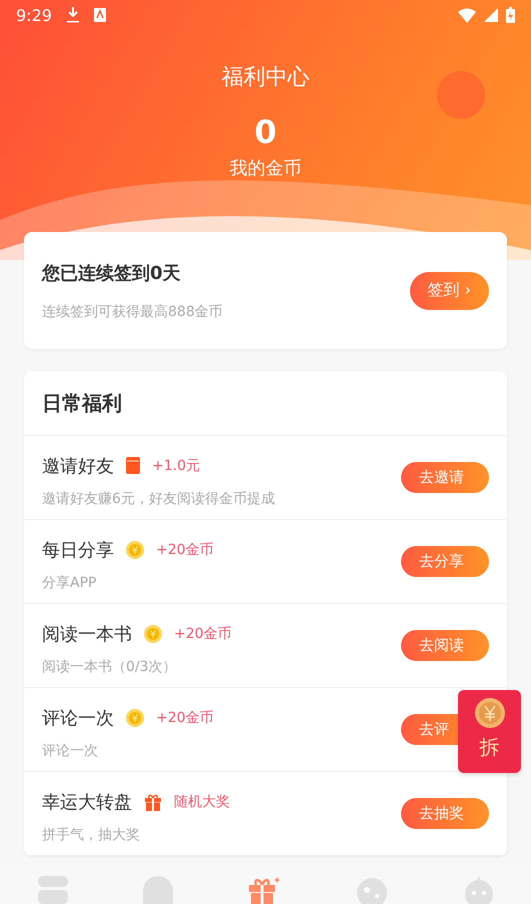  I want to click on planet-icon, so click(371, 890).